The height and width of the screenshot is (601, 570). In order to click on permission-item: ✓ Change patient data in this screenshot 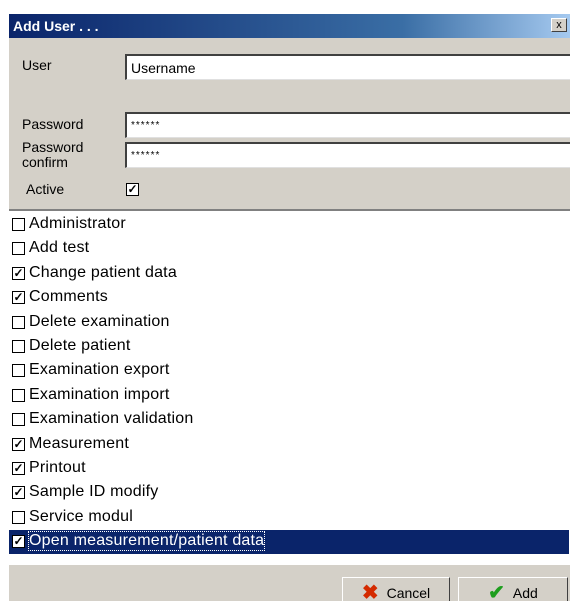, I will do `click(289, 274)`.